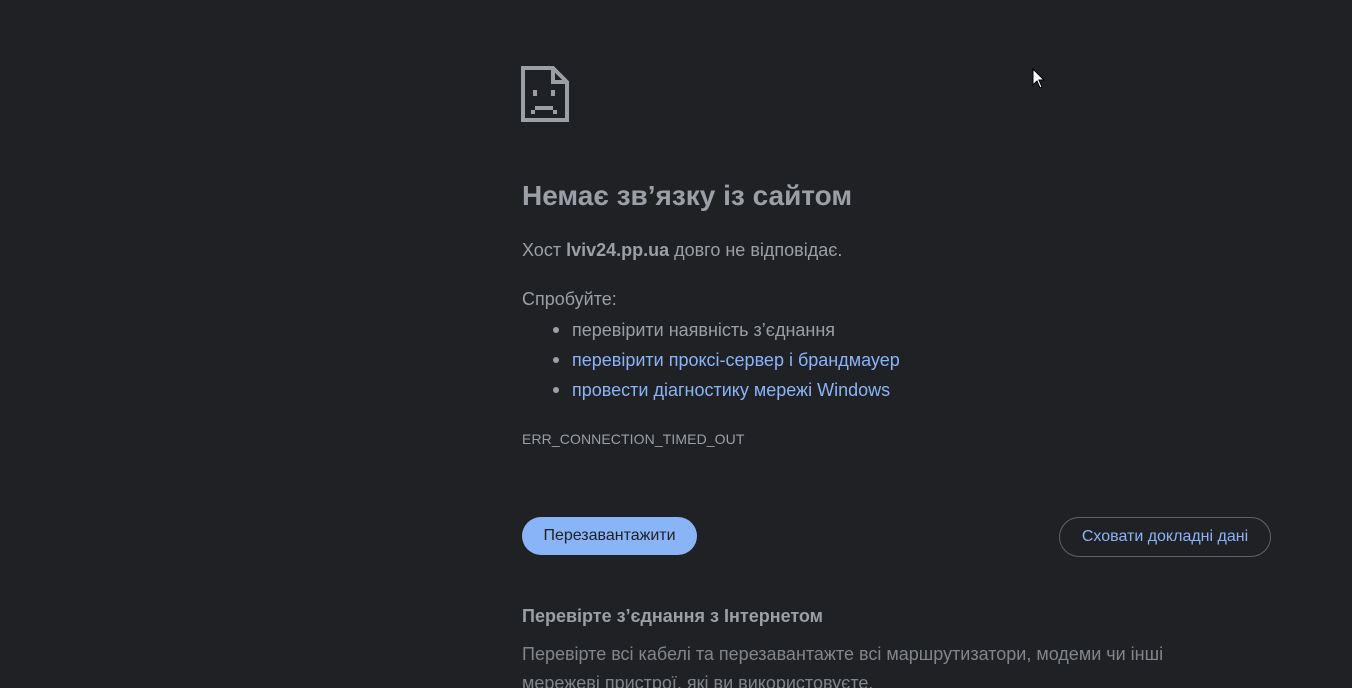 The width and height of the screenshot is (1352, 688). Describe the element at coordinates (672, 616) in the screenshot. I see `details-heading: Перевірте з’єднання з Інтернетом` at that location.